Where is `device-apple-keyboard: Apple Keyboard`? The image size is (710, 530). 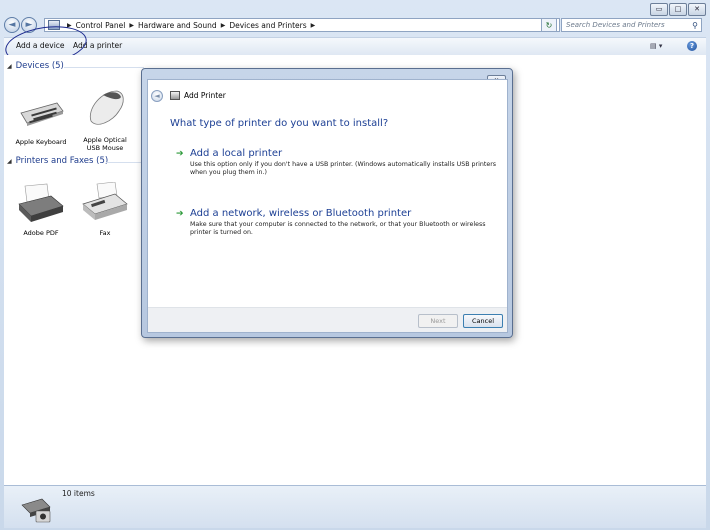
device-apple-keyboard: Apple Keyboard is located at coordinates (41, 118).